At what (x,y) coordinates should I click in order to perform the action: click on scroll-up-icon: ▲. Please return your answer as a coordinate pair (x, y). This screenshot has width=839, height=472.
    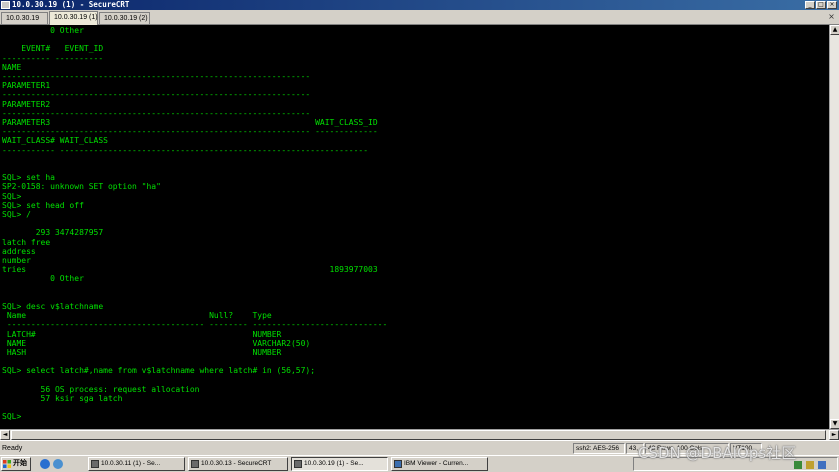
    Looking at the image, I should click on (834, 30).